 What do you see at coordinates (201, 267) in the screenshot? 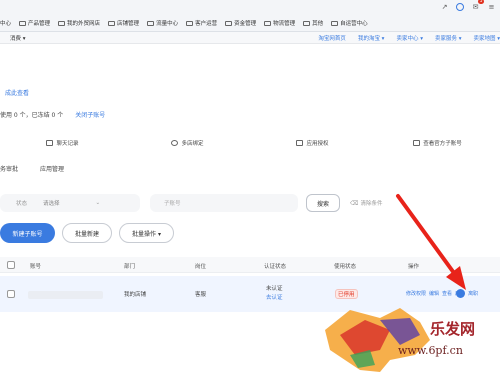
I see `header-role: 岗位` at bounding box center [201, 267].